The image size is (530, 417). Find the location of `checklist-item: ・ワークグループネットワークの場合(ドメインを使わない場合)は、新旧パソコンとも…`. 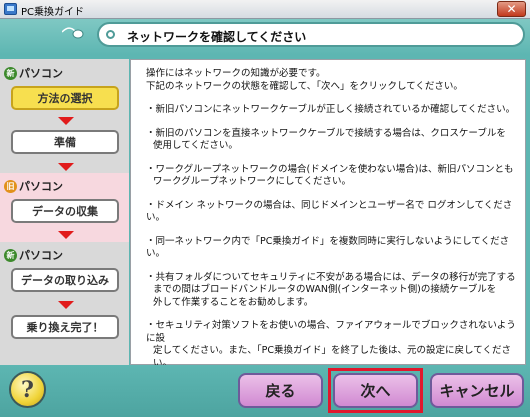

checklist-item: ・ワークグループネットワークの場合(ドメインを使わない場合)は、新旧パソコンとも… is located at coordinates (331, 176).